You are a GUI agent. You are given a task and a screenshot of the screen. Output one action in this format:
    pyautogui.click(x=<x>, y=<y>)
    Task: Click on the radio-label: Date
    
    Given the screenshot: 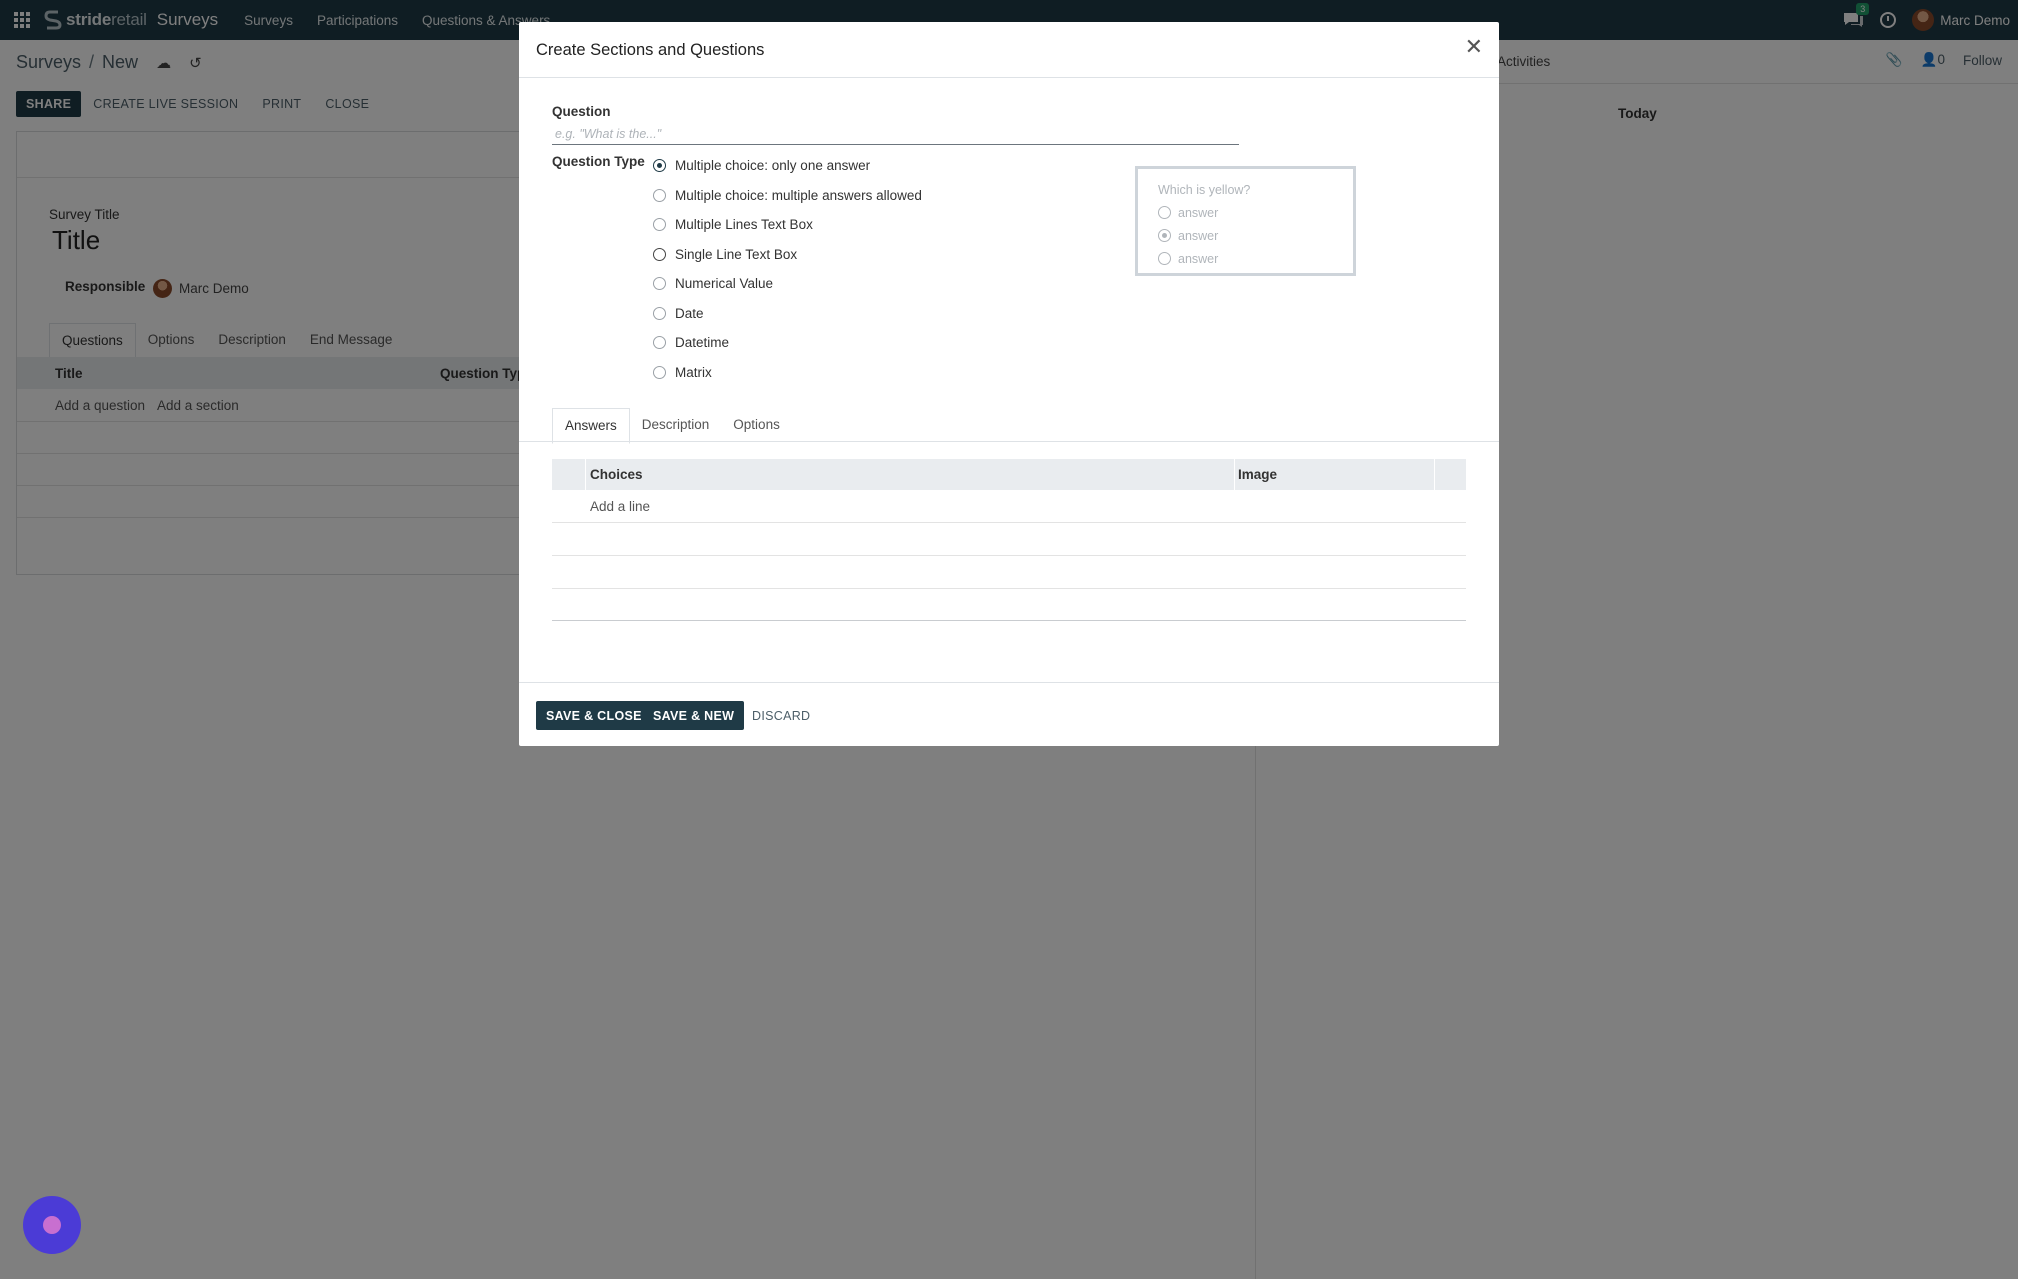 What is the action you would take?
    pyautogui.click(x=689, y=313)
    